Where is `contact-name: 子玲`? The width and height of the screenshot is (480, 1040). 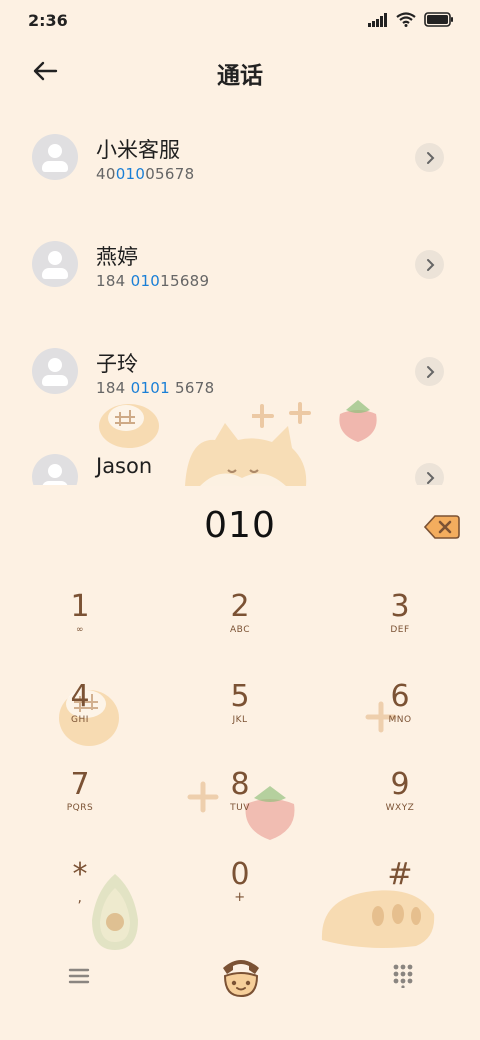 contact-name: 子玲 is located at coordinates (117, 364).